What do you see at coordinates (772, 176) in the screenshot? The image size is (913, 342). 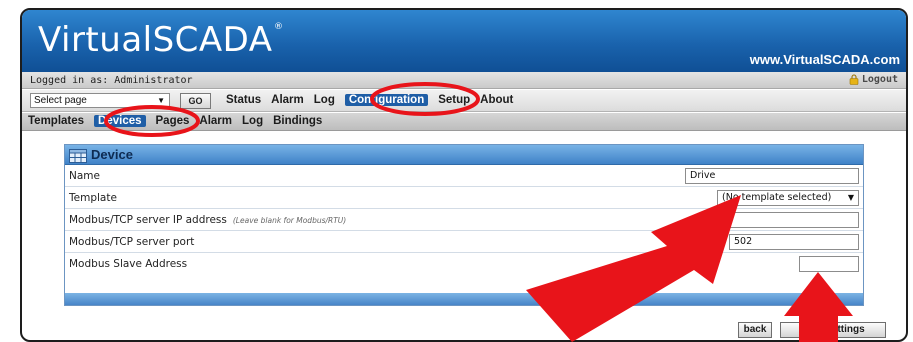 I see `name-field: Drive` at bounding box center [772, 176].